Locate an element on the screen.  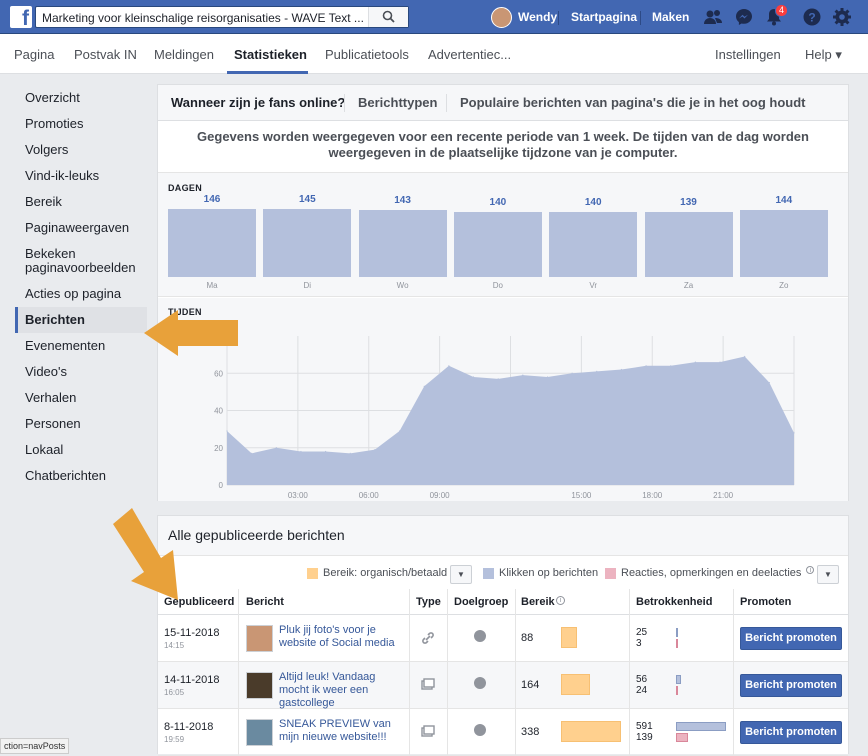
sidebar-item-promoties: Promoties is located at coordinates (81, 124).